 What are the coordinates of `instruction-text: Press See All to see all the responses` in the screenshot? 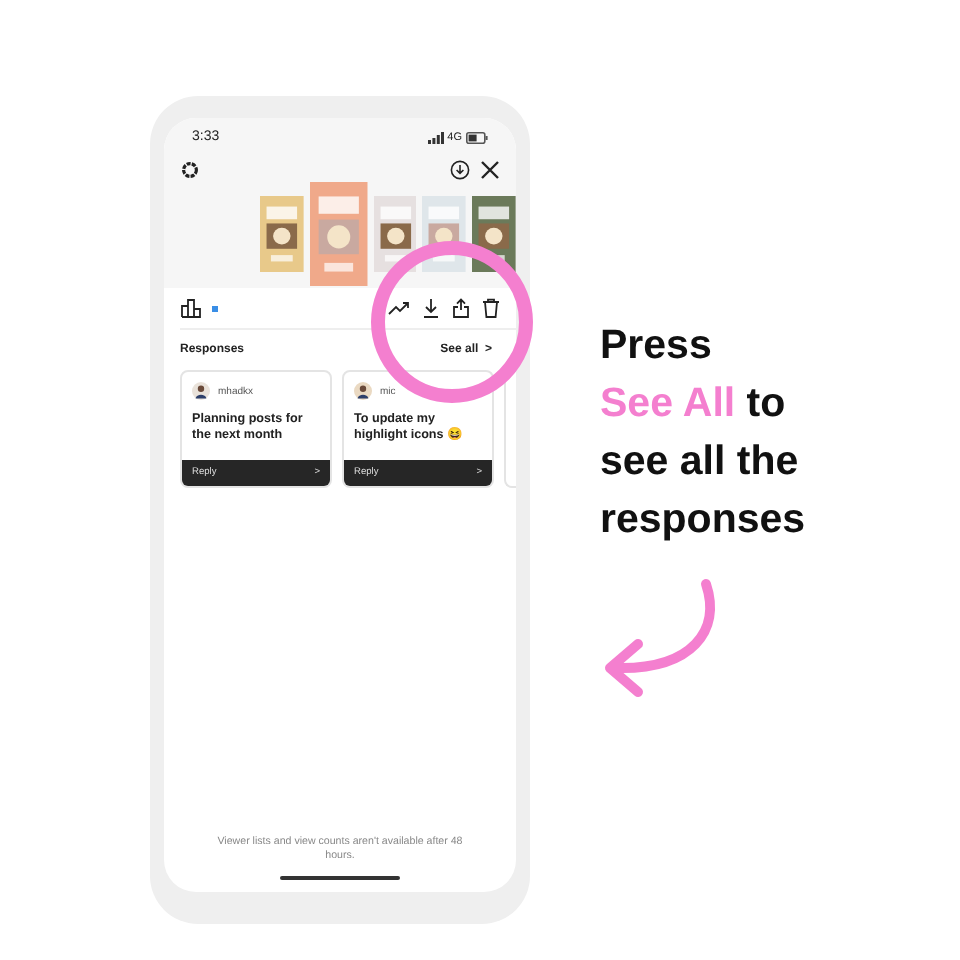 It's located at (703, 433).